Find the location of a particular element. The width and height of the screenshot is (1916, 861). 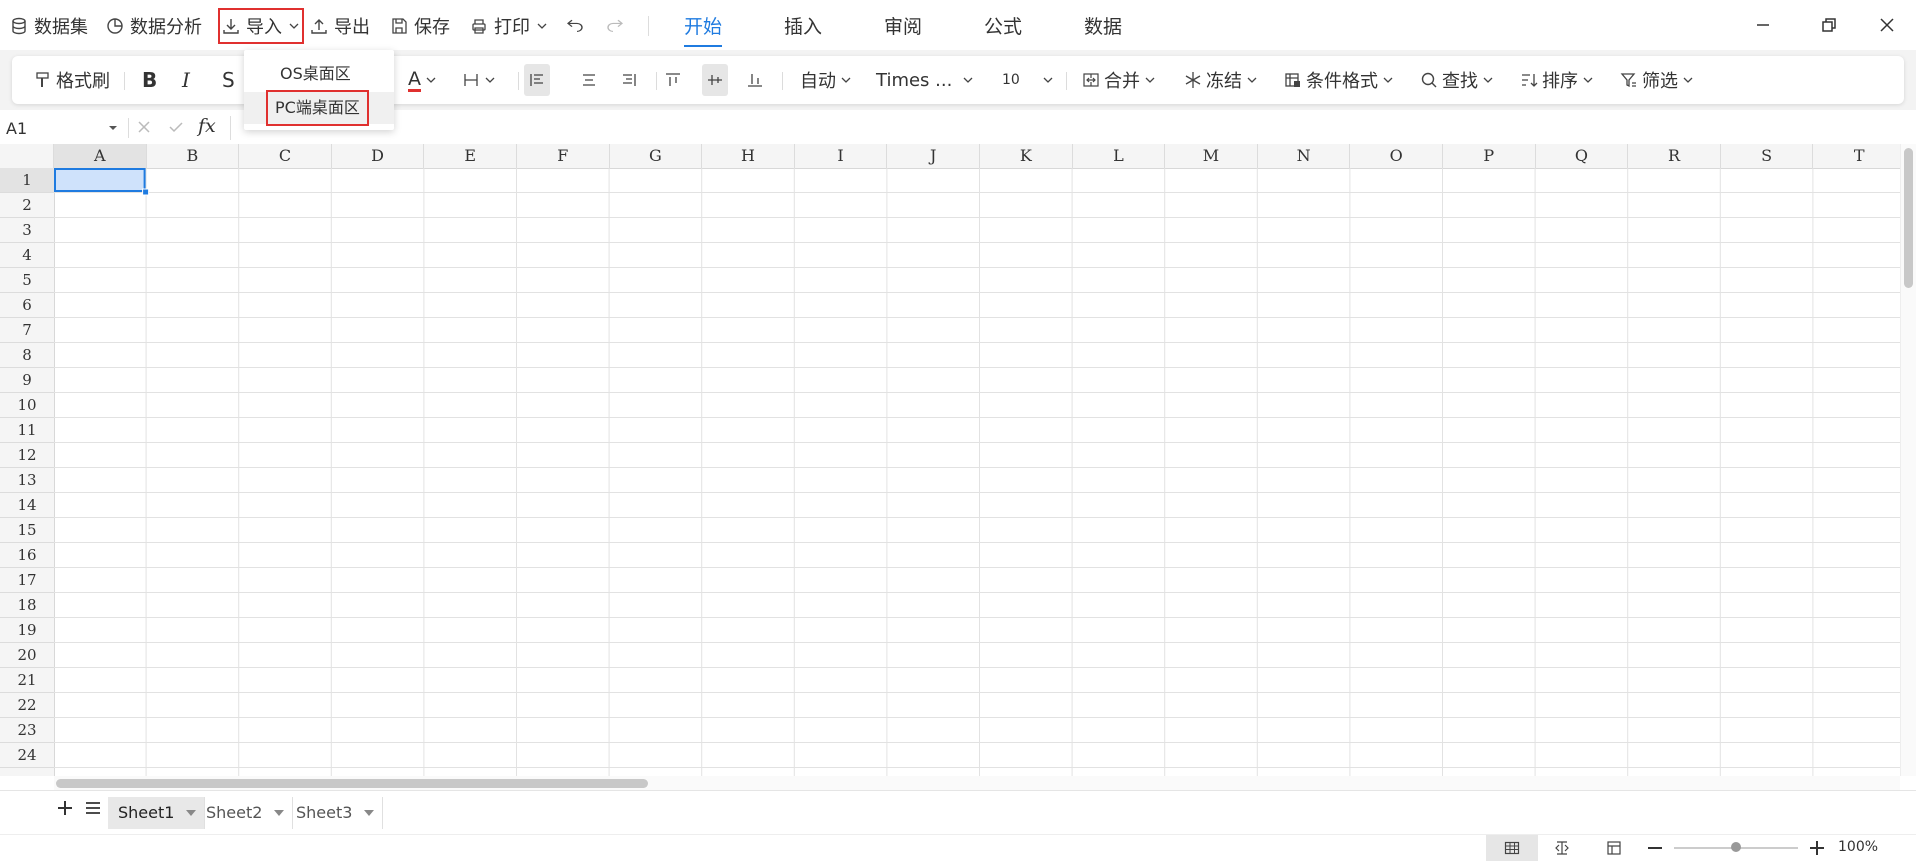

italic-button: I is located at coordinates (186, 80).